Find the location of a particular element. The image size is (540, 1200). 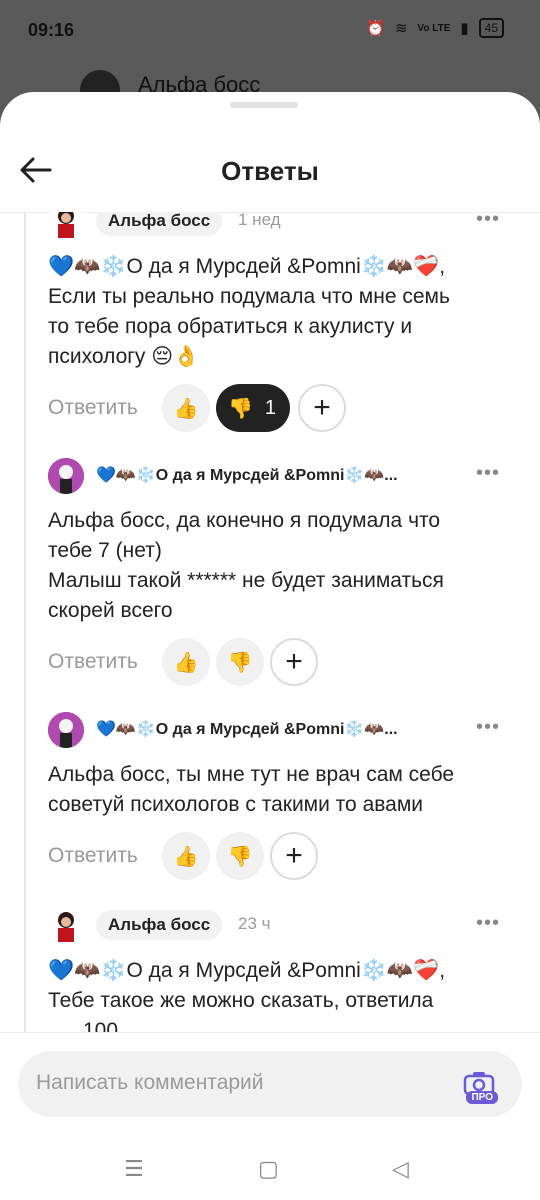

comment-date: 1 нед is located at coordinates (259, 220).